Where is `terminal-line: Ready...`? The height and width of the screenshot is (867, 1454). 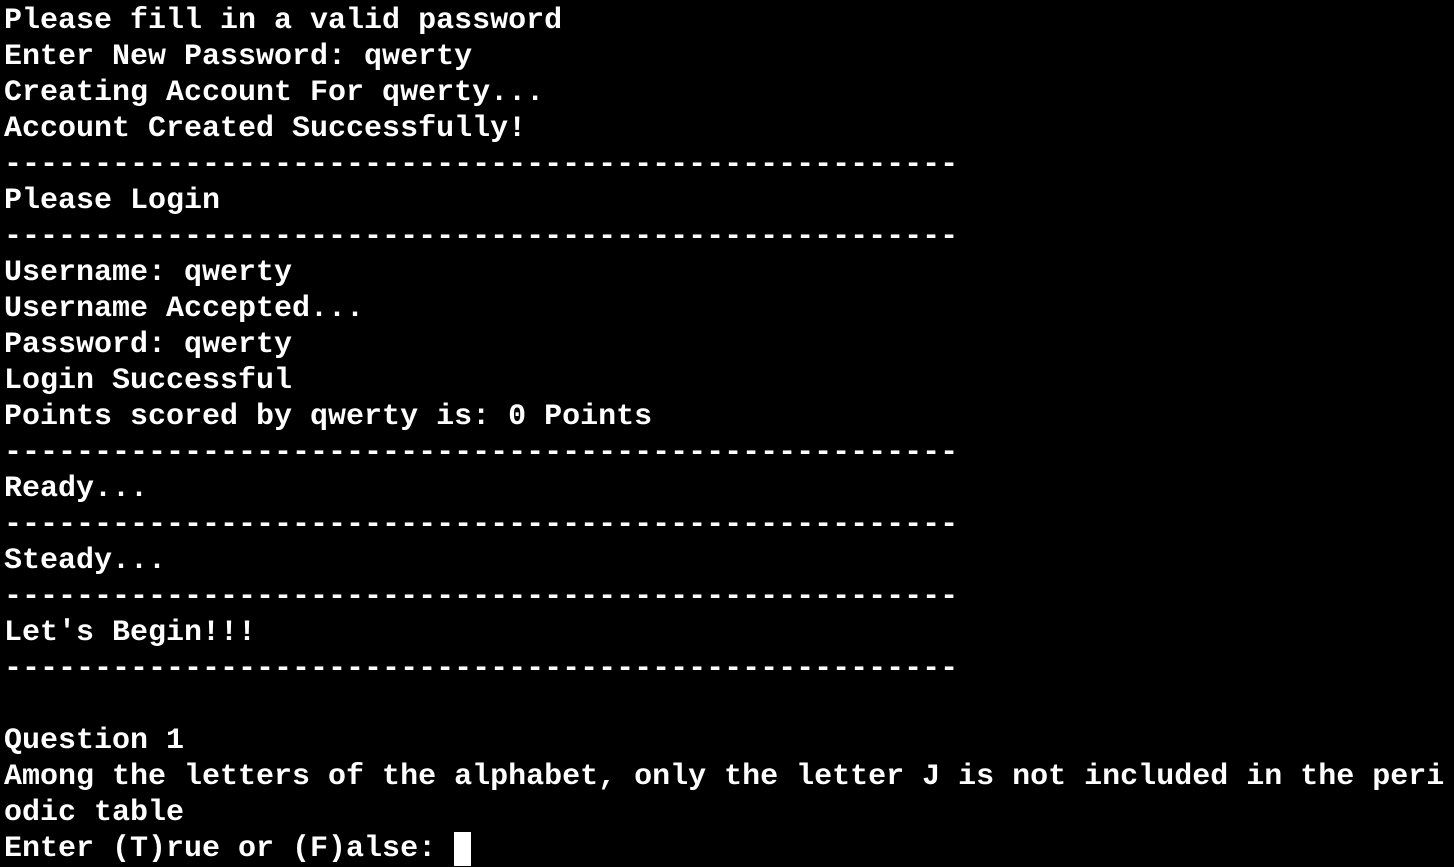
terminal-line: Ready... is located at coordinates (76, 489).